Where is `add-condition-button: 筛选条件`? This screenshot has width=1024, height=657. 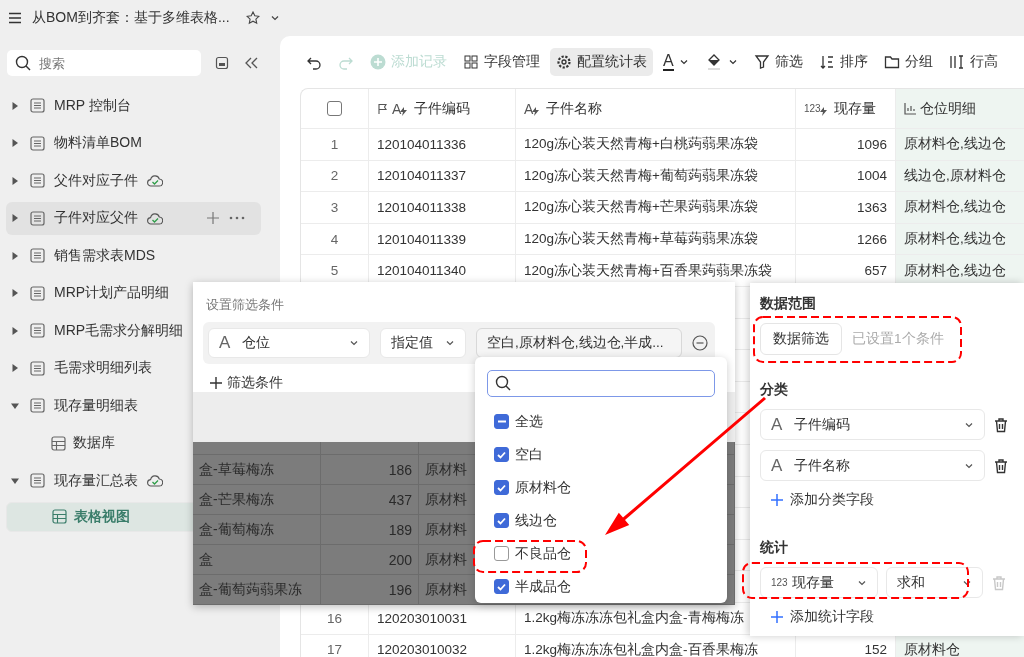
add-condition-button: 筛选条件 is located at coordinates (243, 383).